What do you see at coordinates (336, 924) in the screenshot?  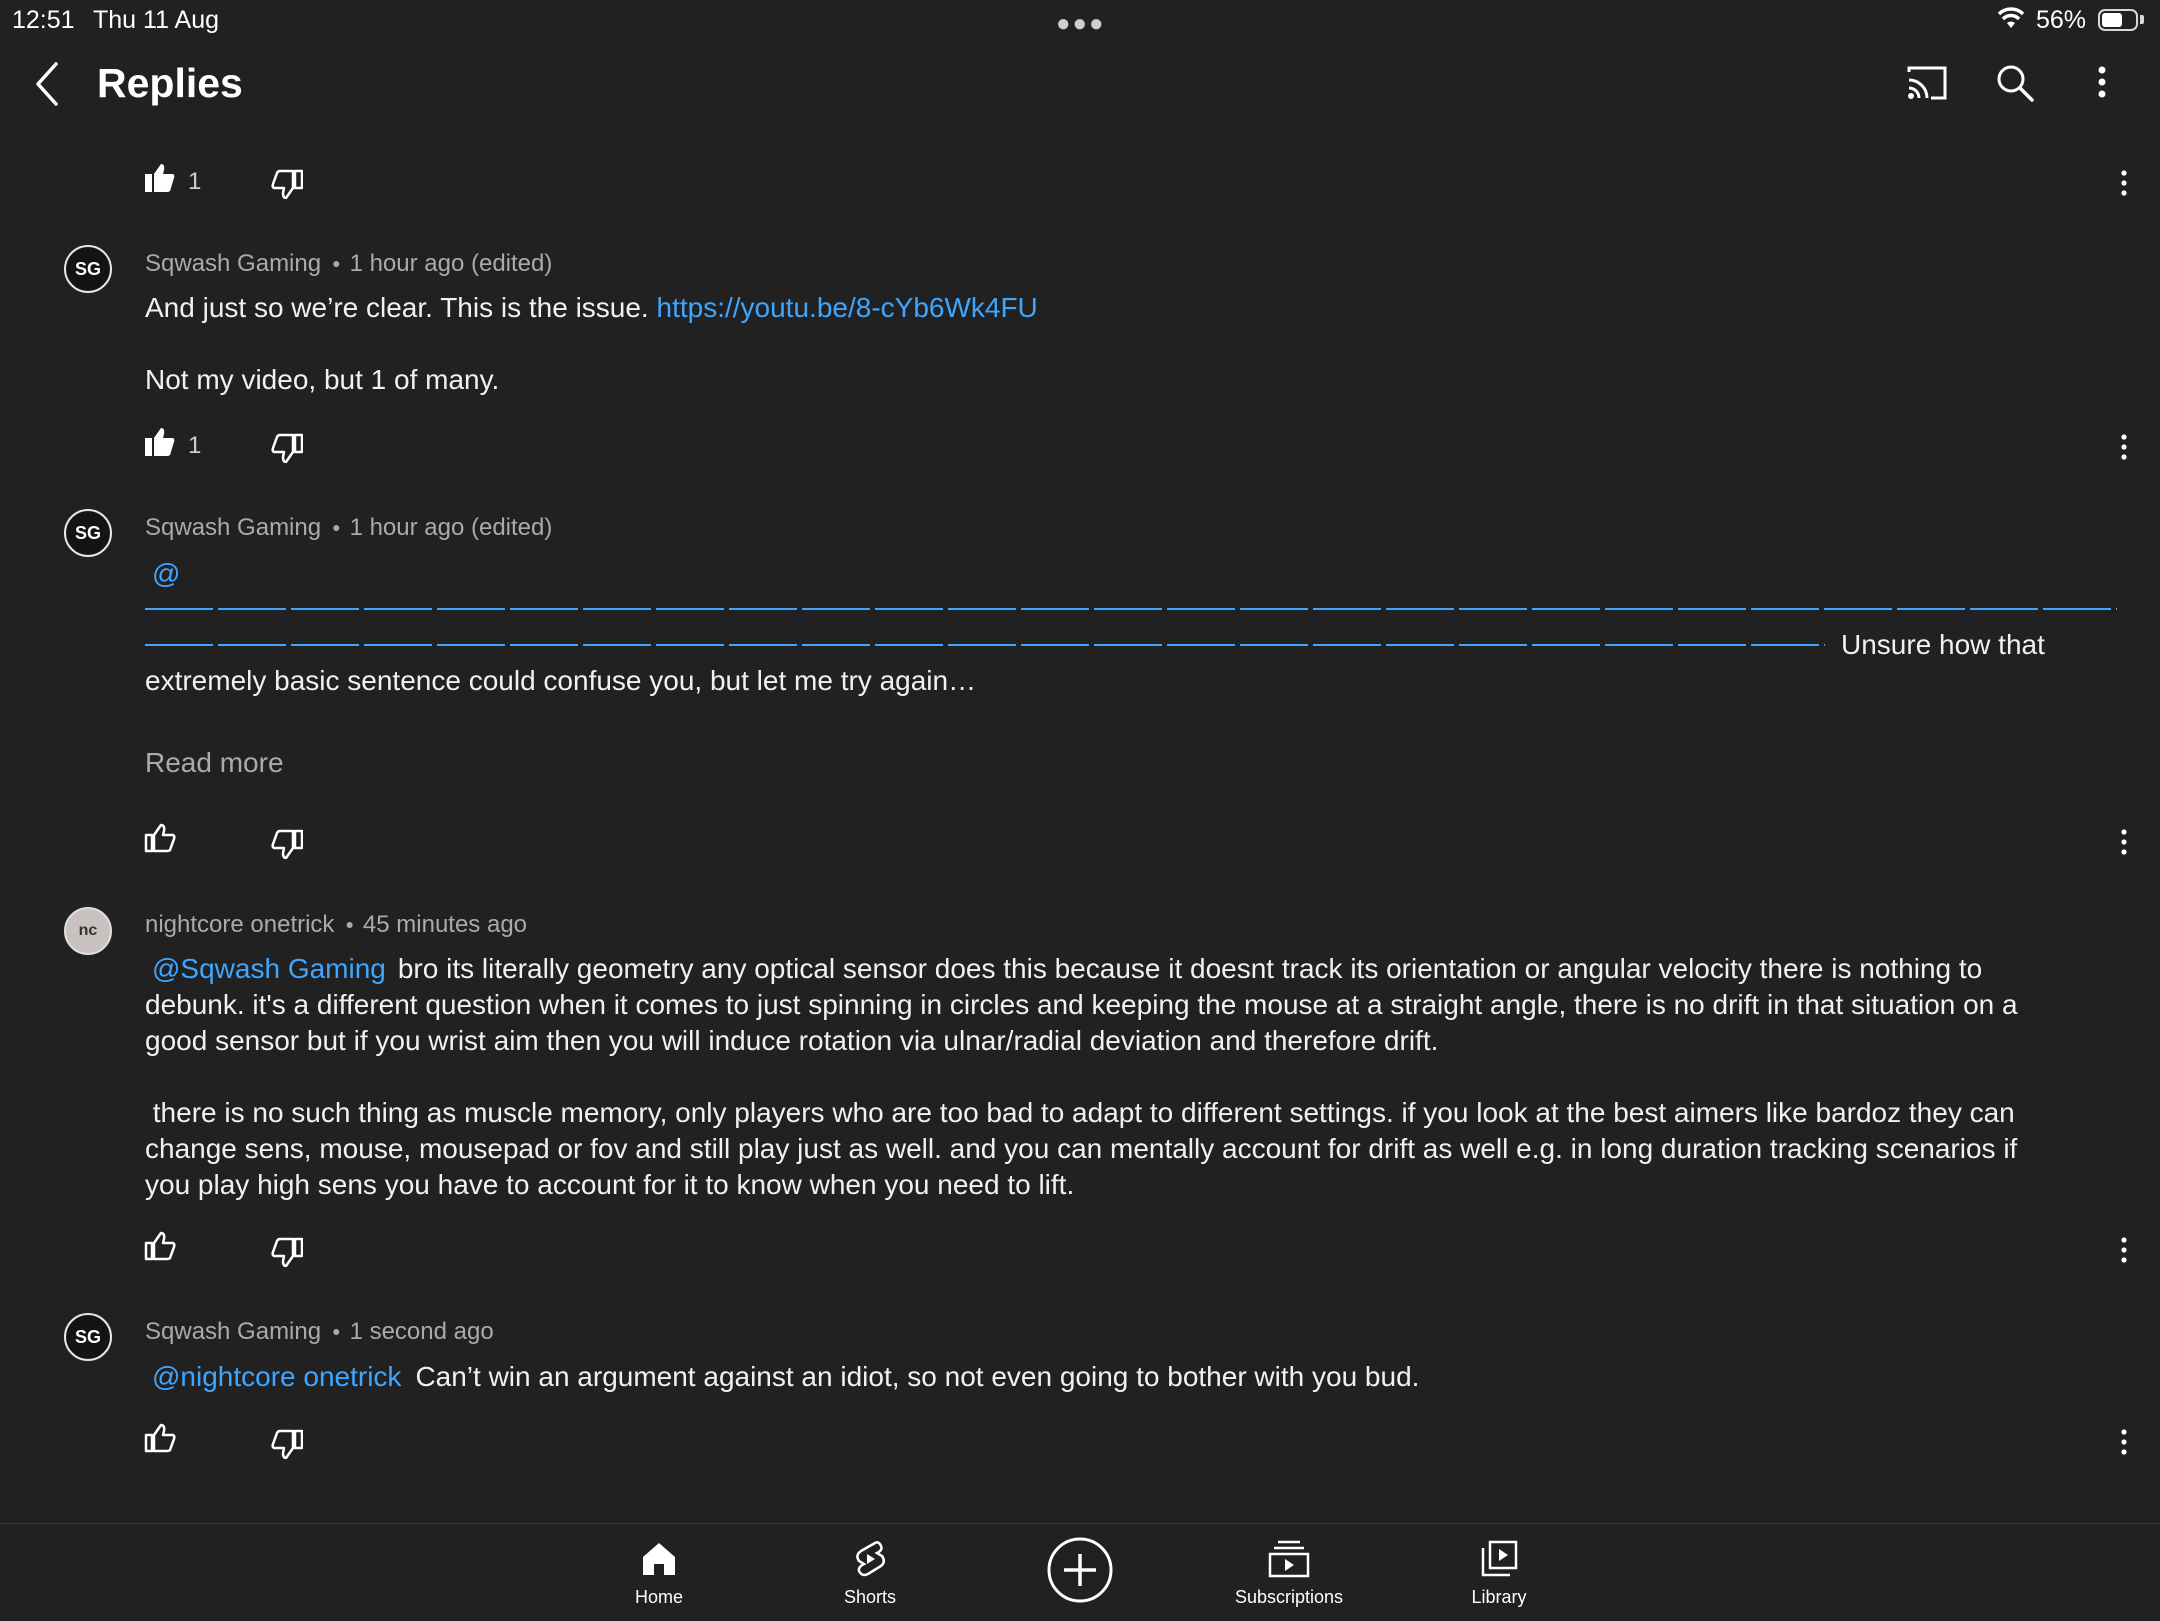 I see `comment-meta: nightcore onetrick ● 45 minutes ago` at bounding box center [336, 924].